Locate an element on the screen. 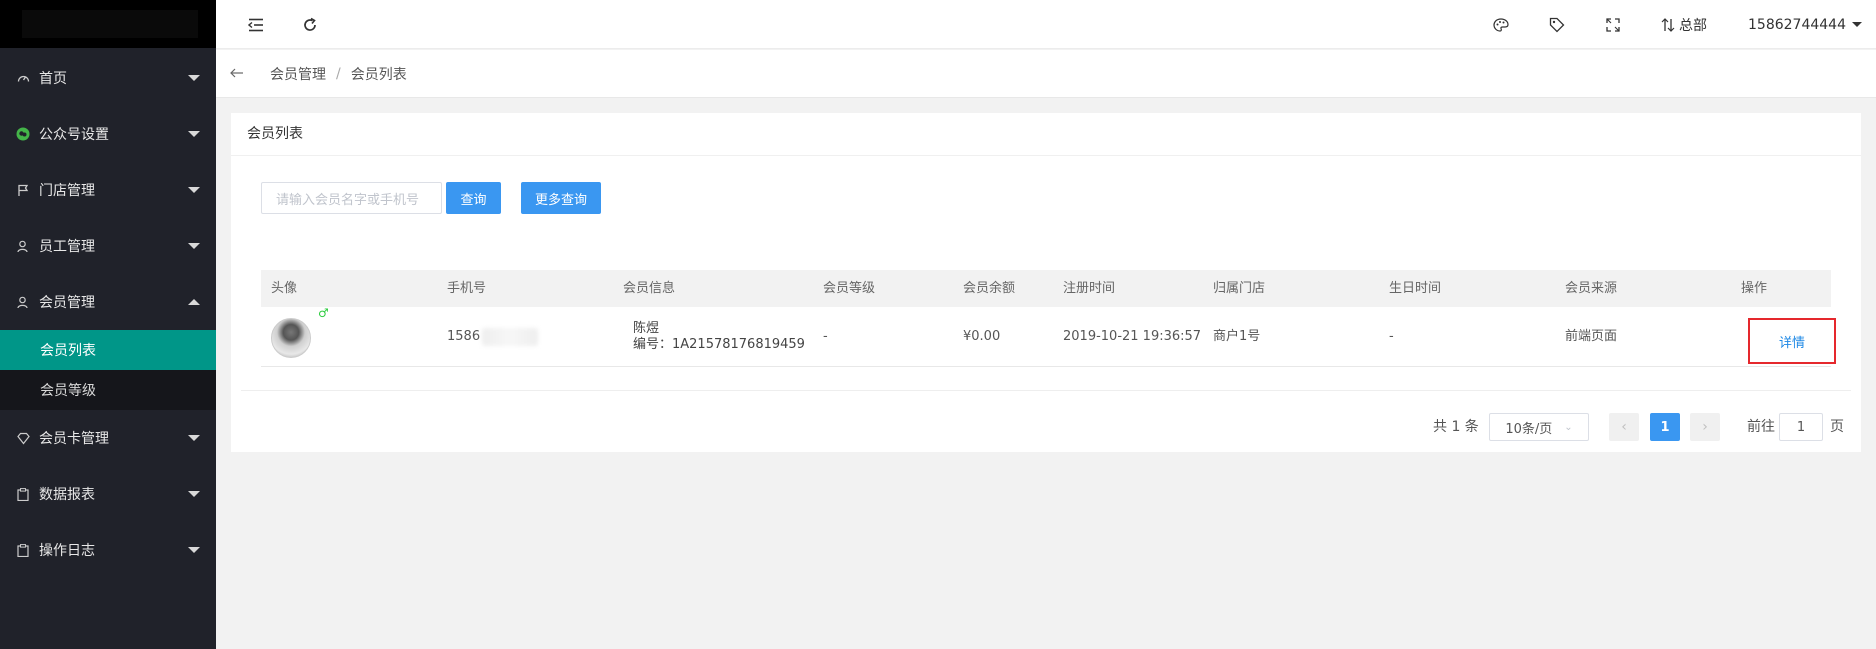  collapse-menu-button is located at coordinates (256, 24).